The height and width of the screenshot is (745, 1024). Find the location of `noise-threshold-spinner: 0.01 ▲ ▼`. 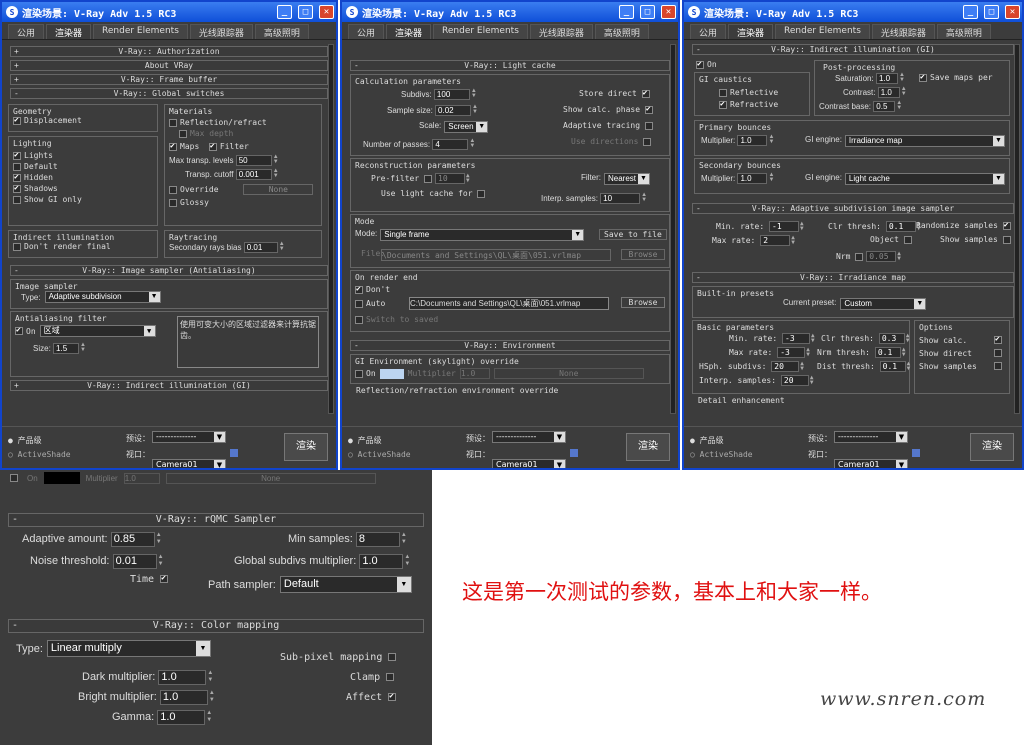

noise-threshold-spinner: 0.01 ▲ ▼ is located at coordinates (138, 561).